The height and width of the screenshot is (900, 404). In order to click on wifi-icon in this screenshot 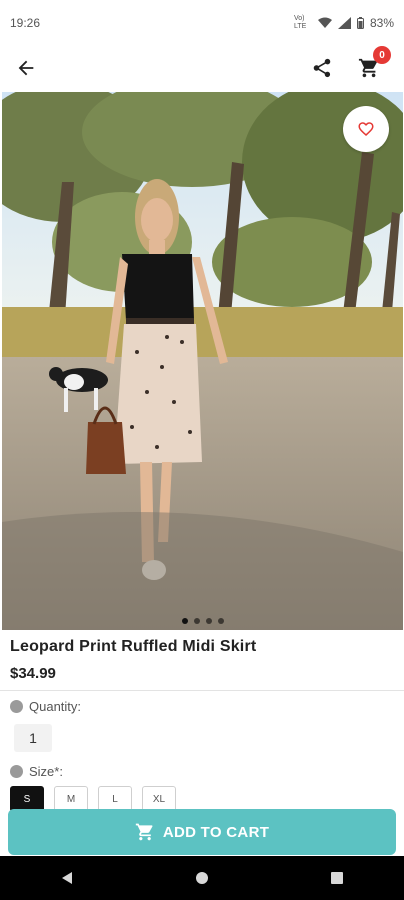, I will do `click(324, 22)`.